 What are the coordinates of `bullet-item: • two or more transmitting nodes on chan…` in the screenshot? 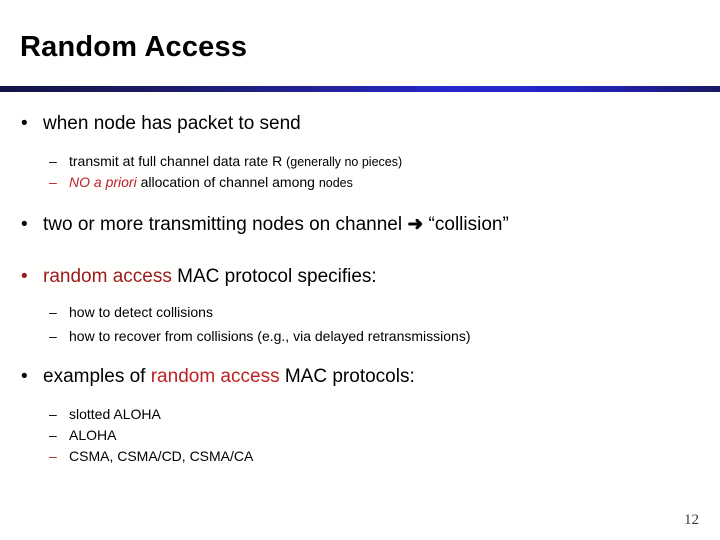 It's located at (263, 225).